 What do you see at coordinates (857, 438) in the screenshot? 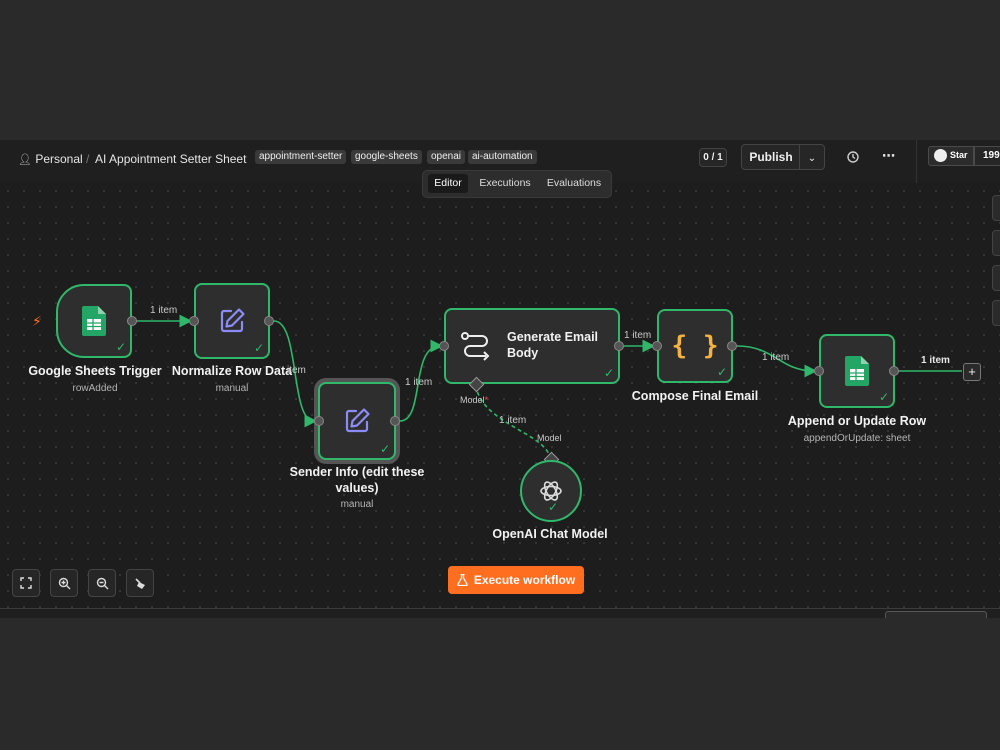
I see `node-subtitle: appendOrUpdate: sheet` at bounding box center [857, 438].